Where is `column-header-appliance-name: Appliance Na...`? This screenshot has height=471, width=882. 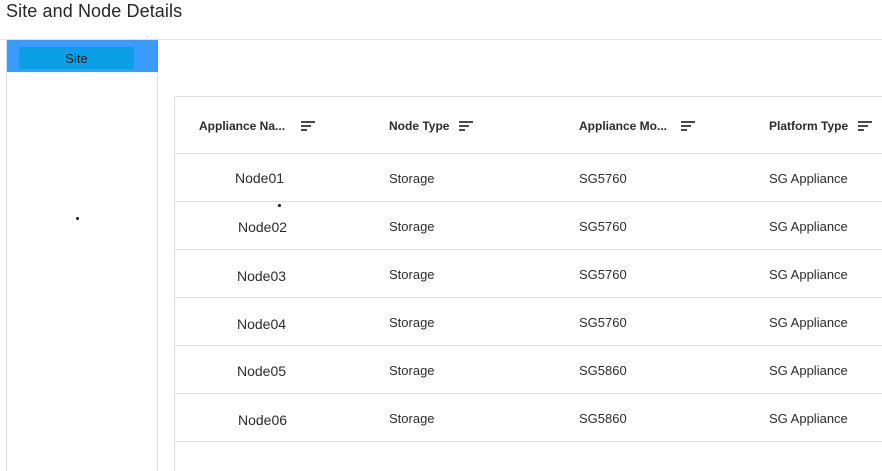
column-header-appliance-name: Appliance Na... is located at coordinates (257, 125).